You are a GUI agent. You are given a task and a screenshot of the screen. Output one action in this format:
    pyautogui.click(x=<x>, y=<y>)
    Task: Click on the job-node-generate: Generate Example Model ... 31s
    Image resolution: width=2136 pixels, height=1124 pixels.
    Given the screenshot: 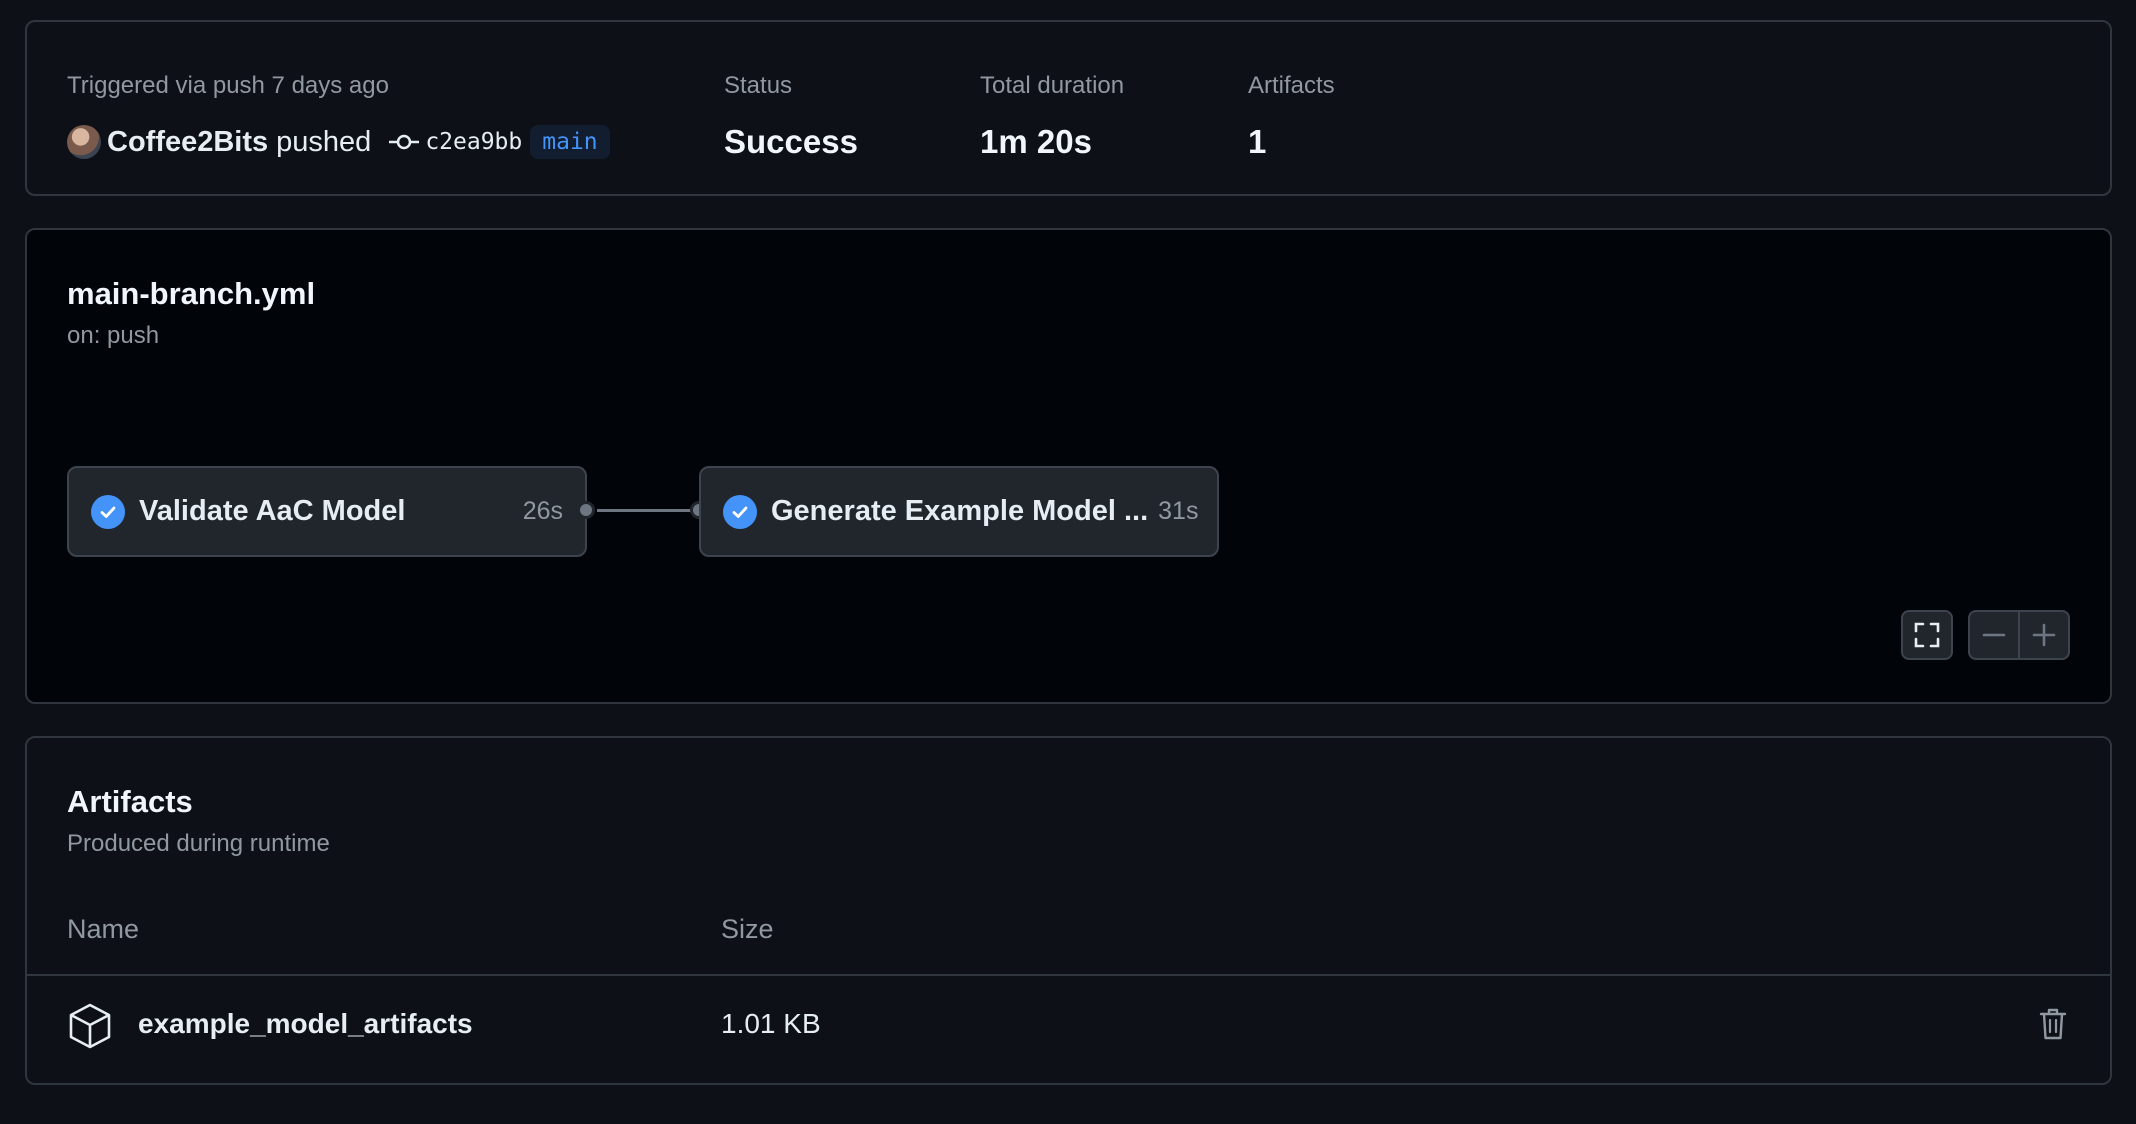 What is the action you would take?
    pyautogui.click(x=959, y=511)
    